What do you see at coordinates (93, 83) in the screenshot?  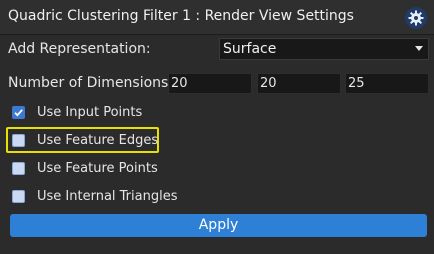 I see `dimensions-label: Number of Dimensions :` at bounding box center [93, 83].